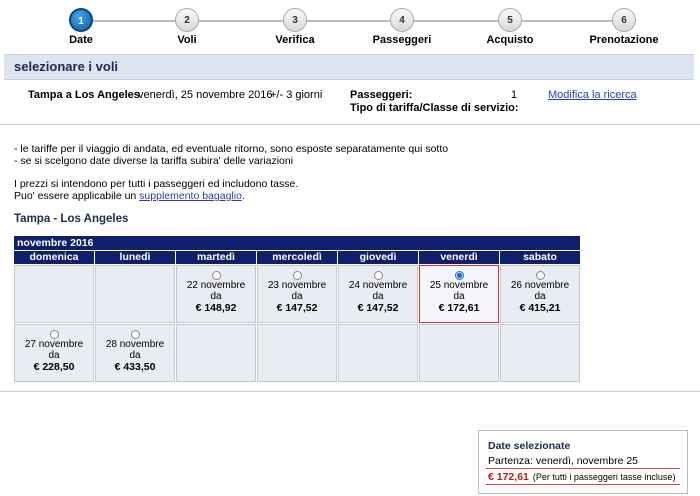 The width and height of the screenshot is (700, 496). What do you see at coordinates (295, 20) in the screenshot?
I see `step-number: 3` at bounding box center [295, 20].